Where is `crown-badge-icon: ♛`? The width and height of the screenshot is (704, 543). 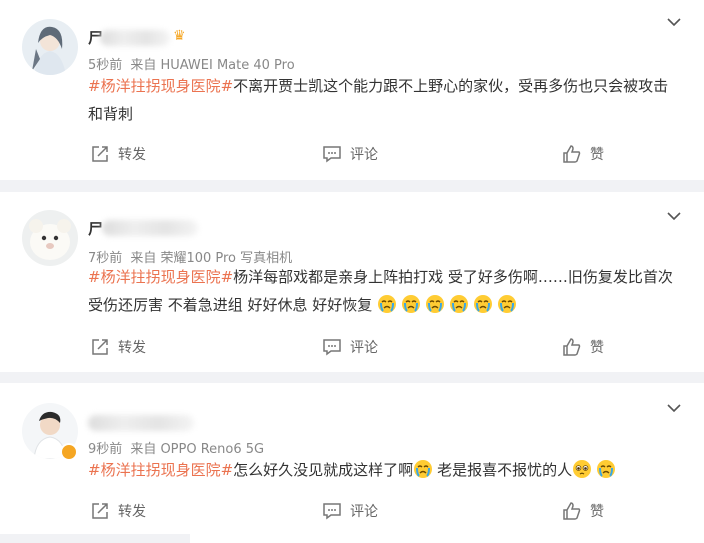 crown-badge-icon: ♛ is located at coordinates (179, 36).